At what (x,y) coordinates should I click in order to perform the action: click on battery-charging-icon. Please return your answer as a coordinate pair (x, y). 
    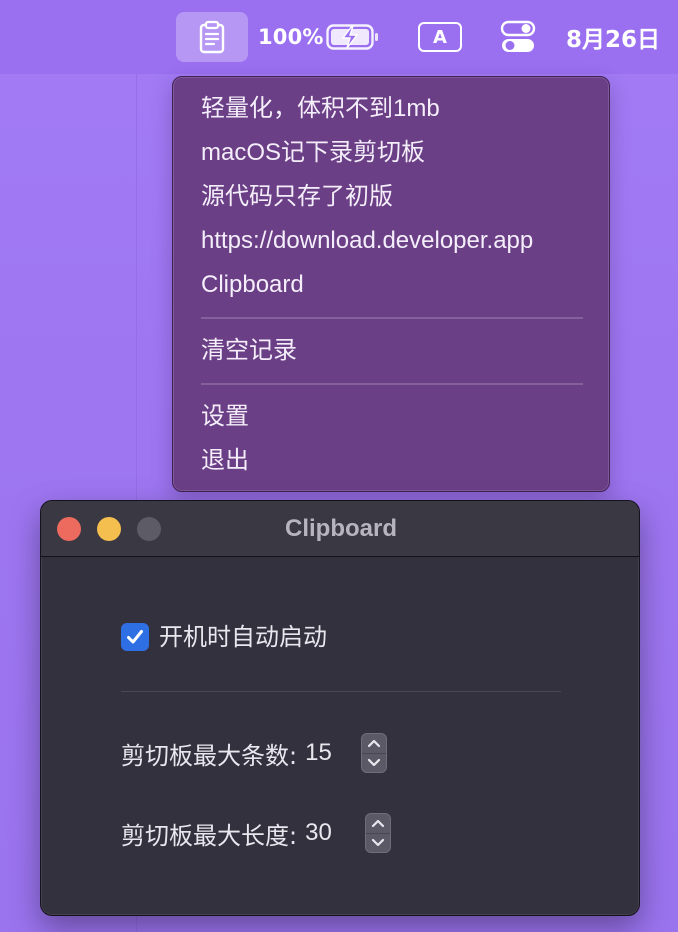
    Looking at the image, I should click on (353, 37).